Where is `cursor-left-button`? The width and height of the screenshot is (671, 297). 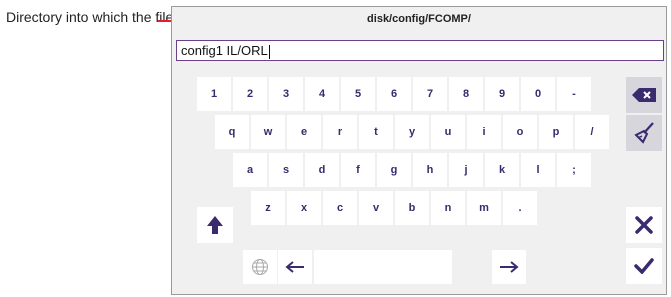
cursor-left-button is located at coordinates (295, 267).